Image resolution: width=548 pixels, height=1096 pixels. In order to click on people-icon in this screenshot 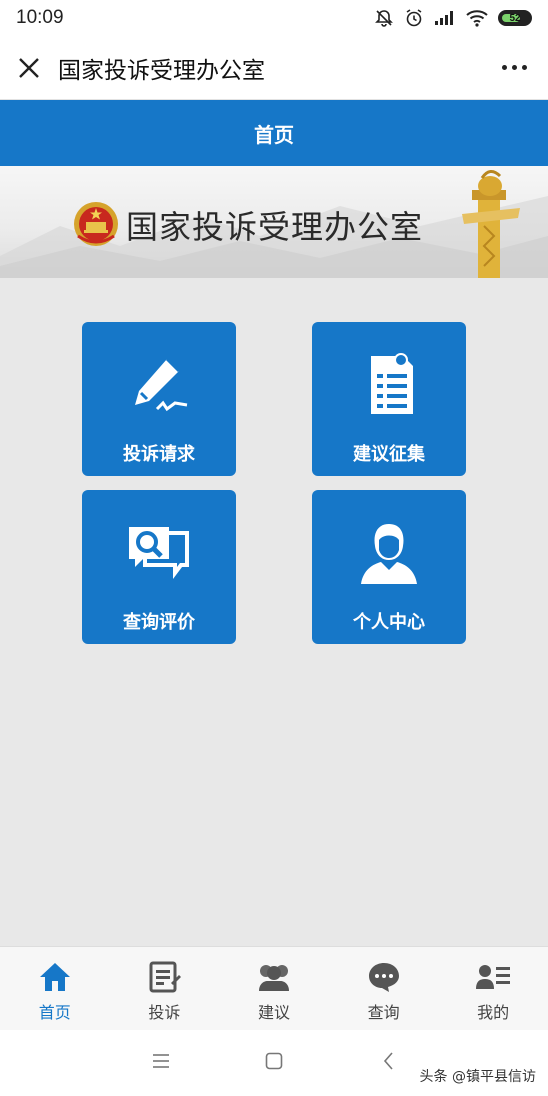, I will do `click(273, 978)`.